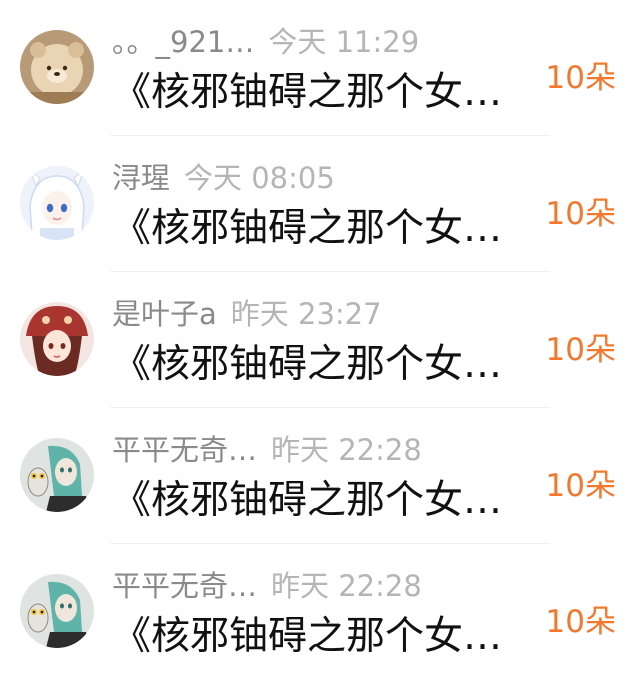 The width and height of the screenshot is (640, 680). I want to click on timestamp: 今天 08:05, so click(259, 178).